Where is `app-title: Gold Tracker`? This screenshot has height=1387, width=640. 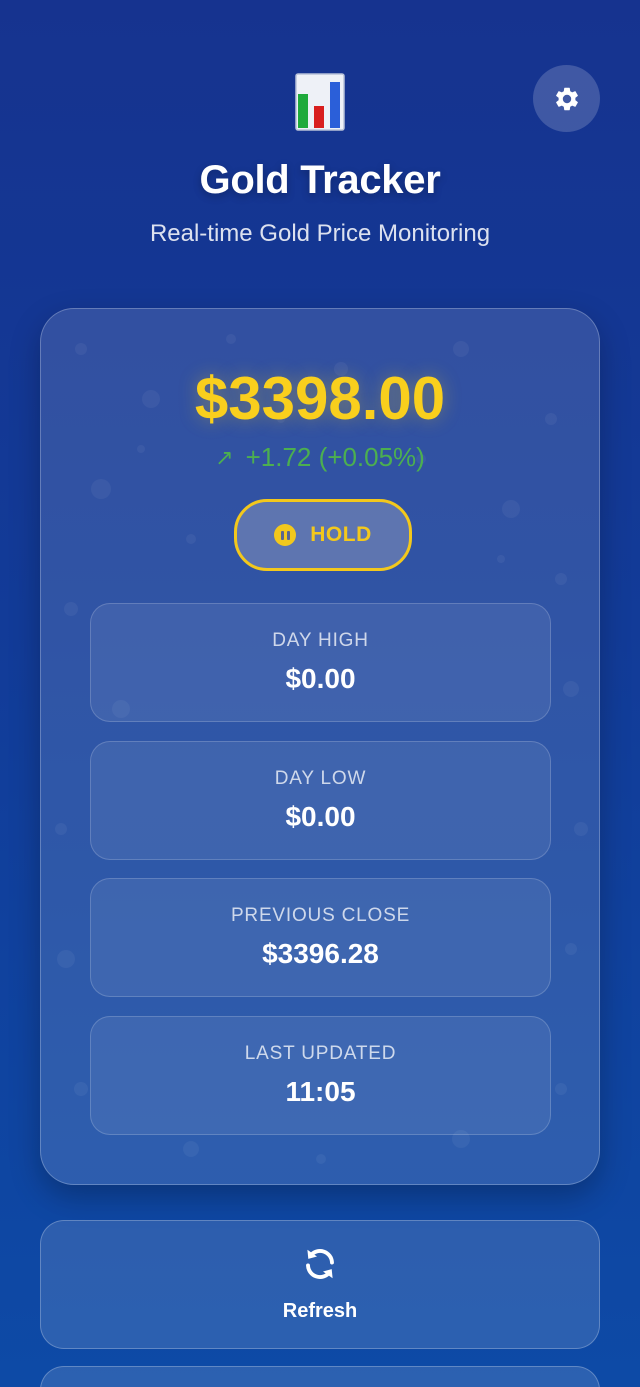 app-title: Gold Tracker is located at coordinates (320, 180).